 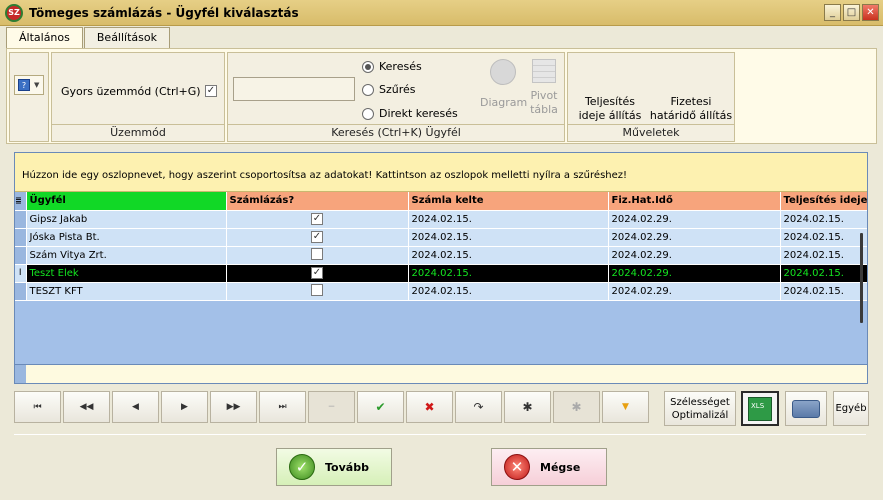 What do you see at coordinates (851, 408) in the screenshot?
I see `other-button: Egyéb` at bounding box center [851, 408].